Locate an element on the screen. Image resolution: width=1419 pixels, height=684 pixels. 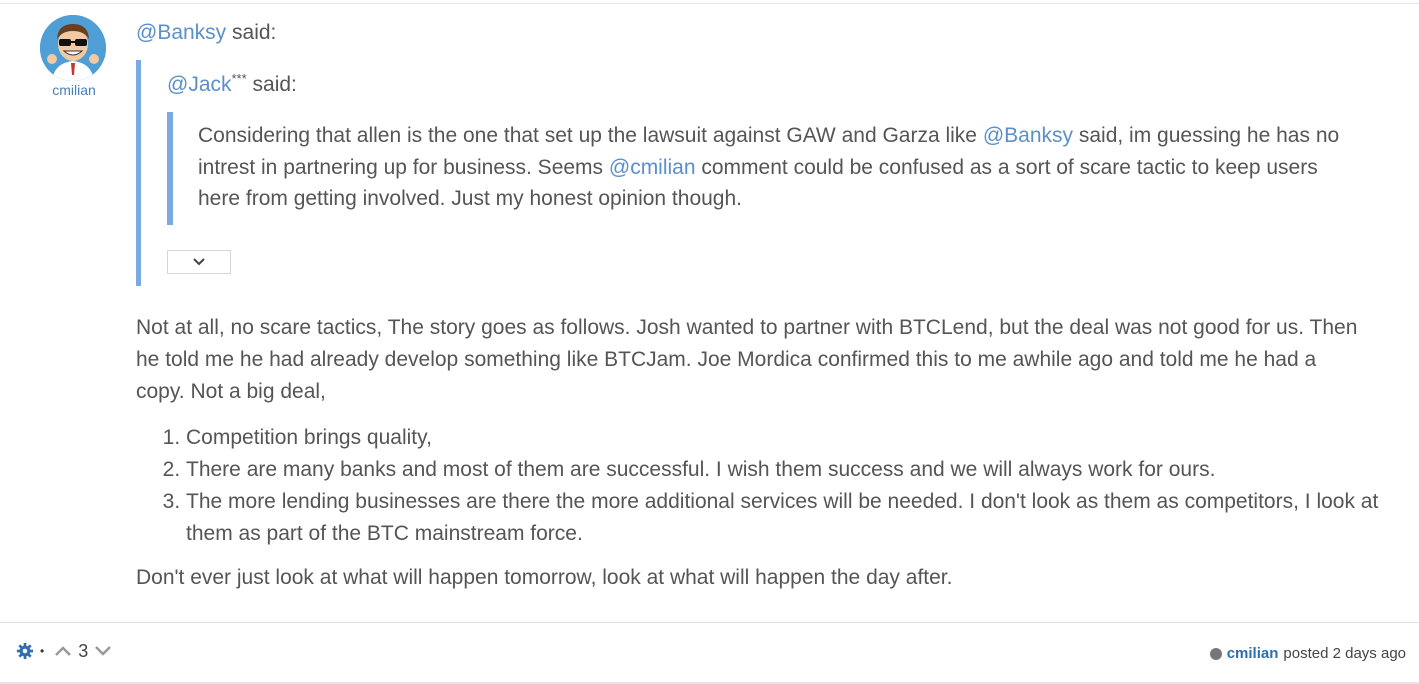
top-divider is located at coordinates (709, 3).